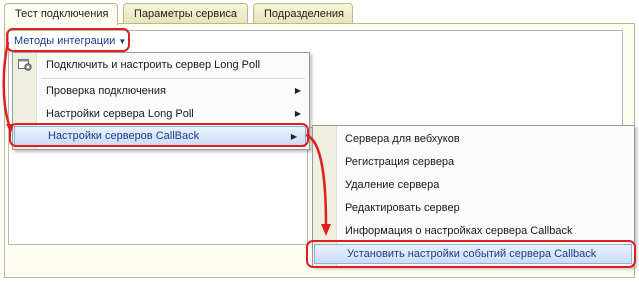  I want to click on menu-item-label: Настройки сервера Long Poll, so click(120, 114).